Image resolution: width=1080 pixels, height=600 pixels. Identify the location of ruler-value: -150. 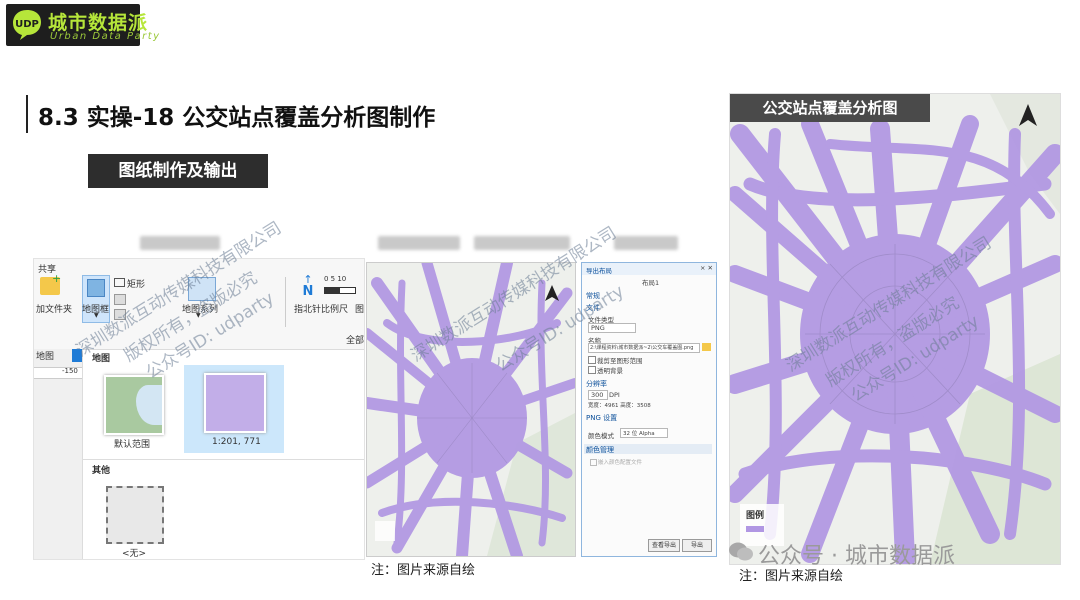
(70, 371).